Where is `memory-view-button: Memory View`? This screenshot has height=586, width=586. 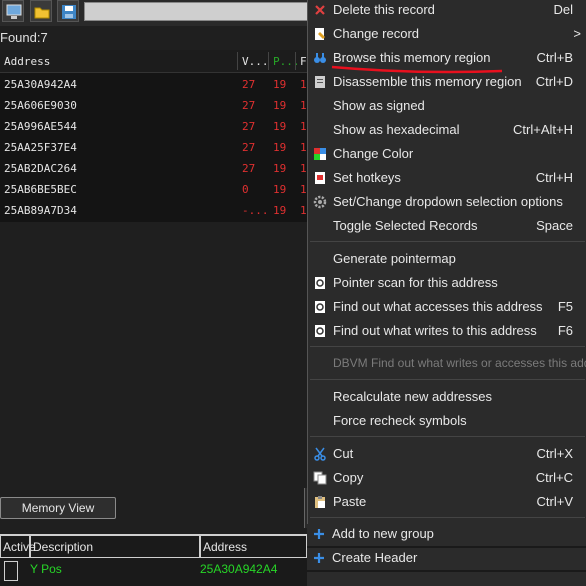
memory-view-button: Memory View is located at coordinates (58, 508).